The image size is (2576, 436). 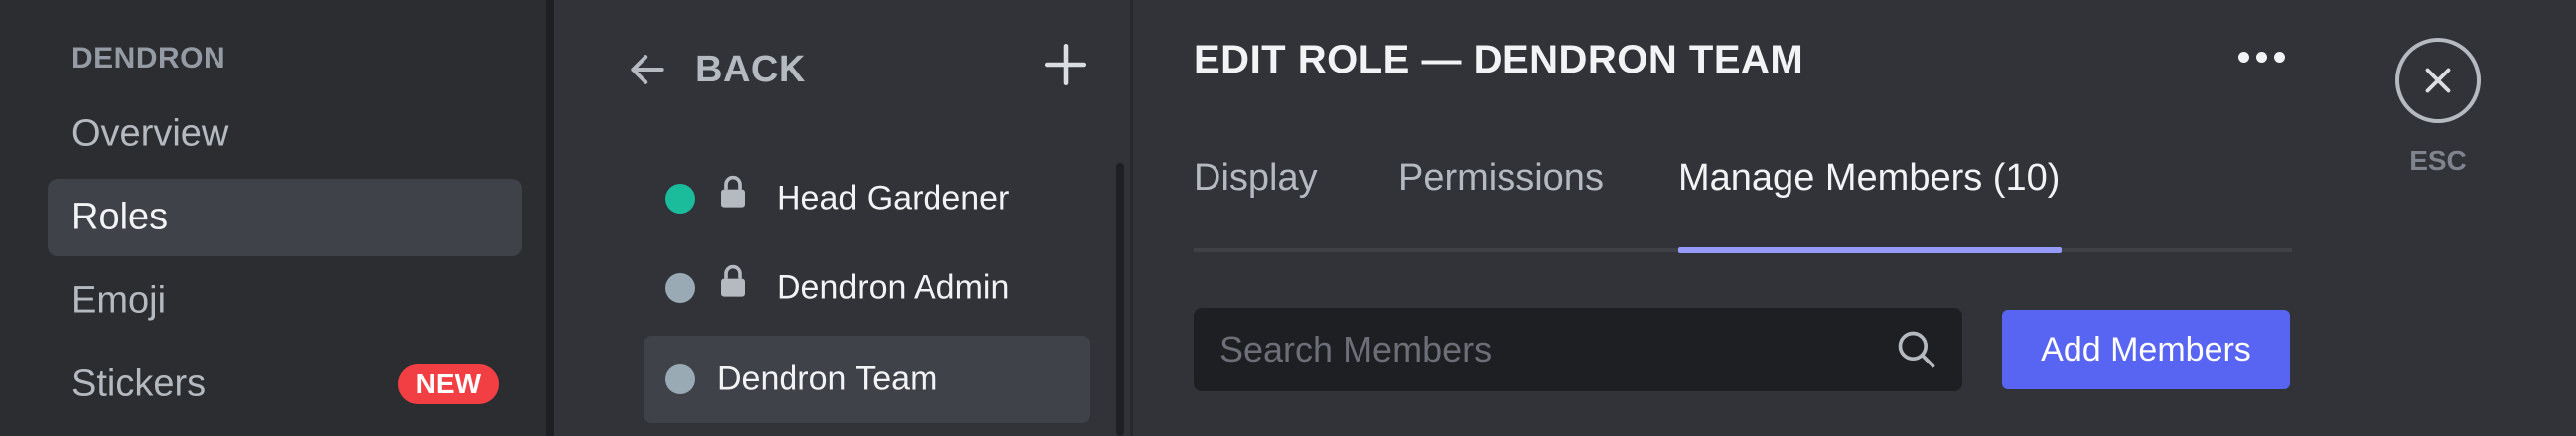 What do you see at coordinates (648, 69) in the screenshot?
I see `arrow-left-icon` at bounding box center [648, 69].